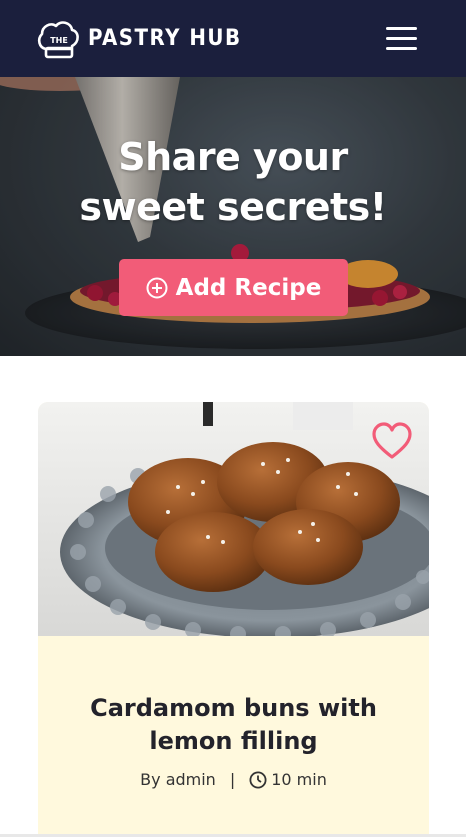  I want to click on brand-logo-link: THE PASTRY HUB, so click(139, 39).